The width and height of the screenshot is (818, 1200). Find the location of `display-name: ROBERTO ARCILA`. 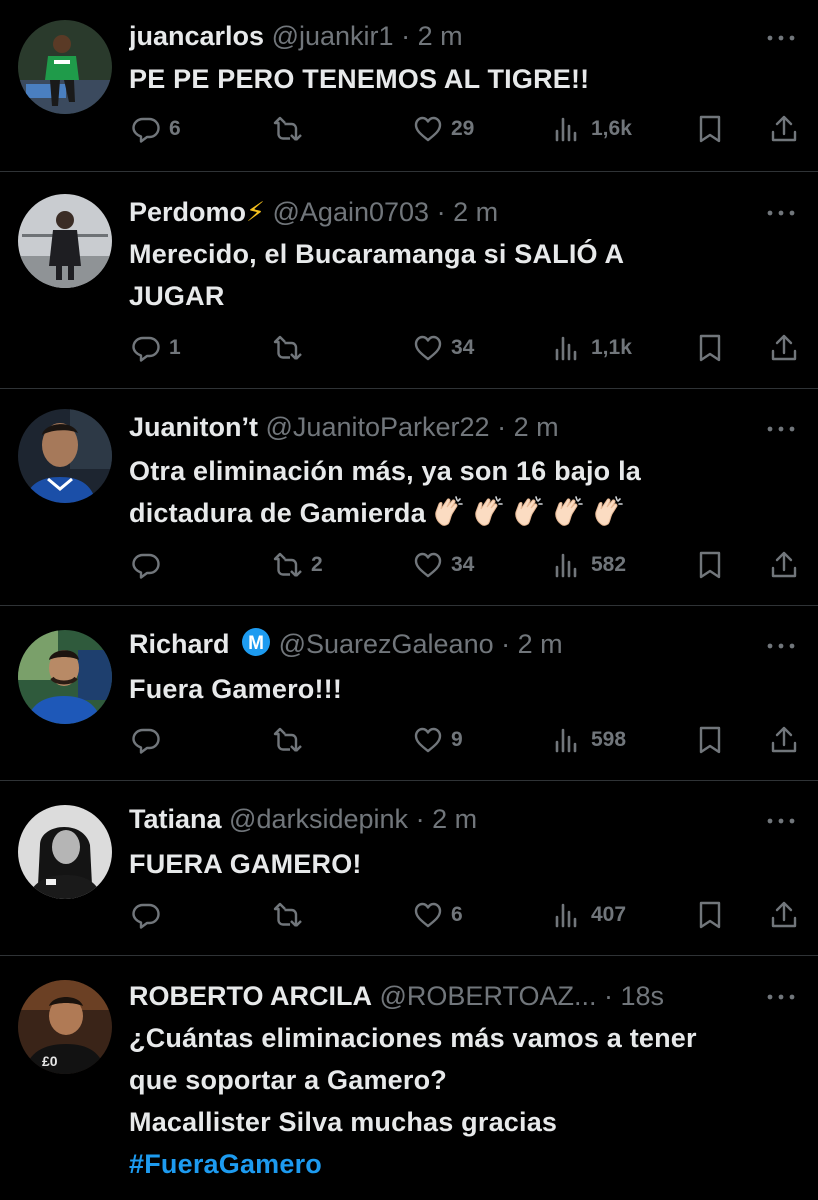

display-name: ROBERTO ARCILA is located at coordinates (250, 996).